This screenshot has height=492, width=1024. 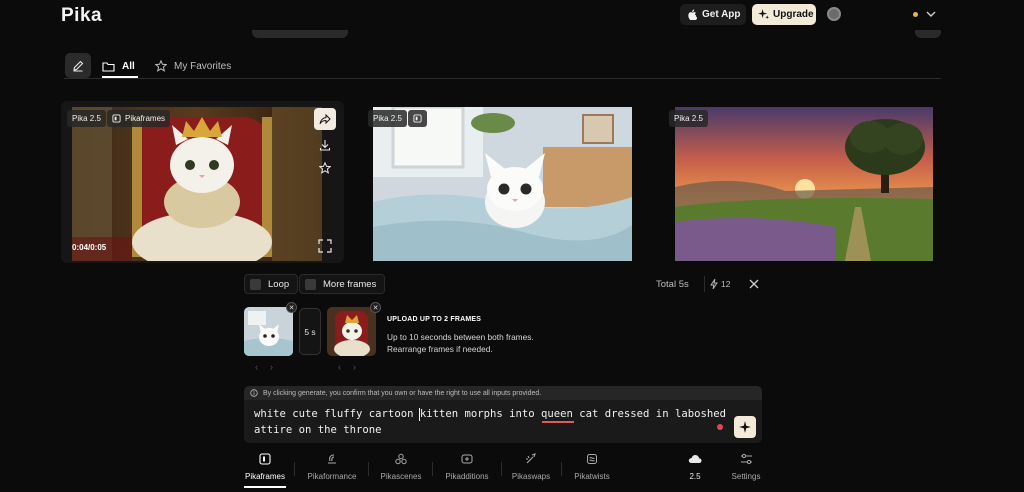 What do you see at coordinates (332, 468) in the screenshot?
I see `nav-pikaformance: Pikaformance` at bounding box center [332, 468].